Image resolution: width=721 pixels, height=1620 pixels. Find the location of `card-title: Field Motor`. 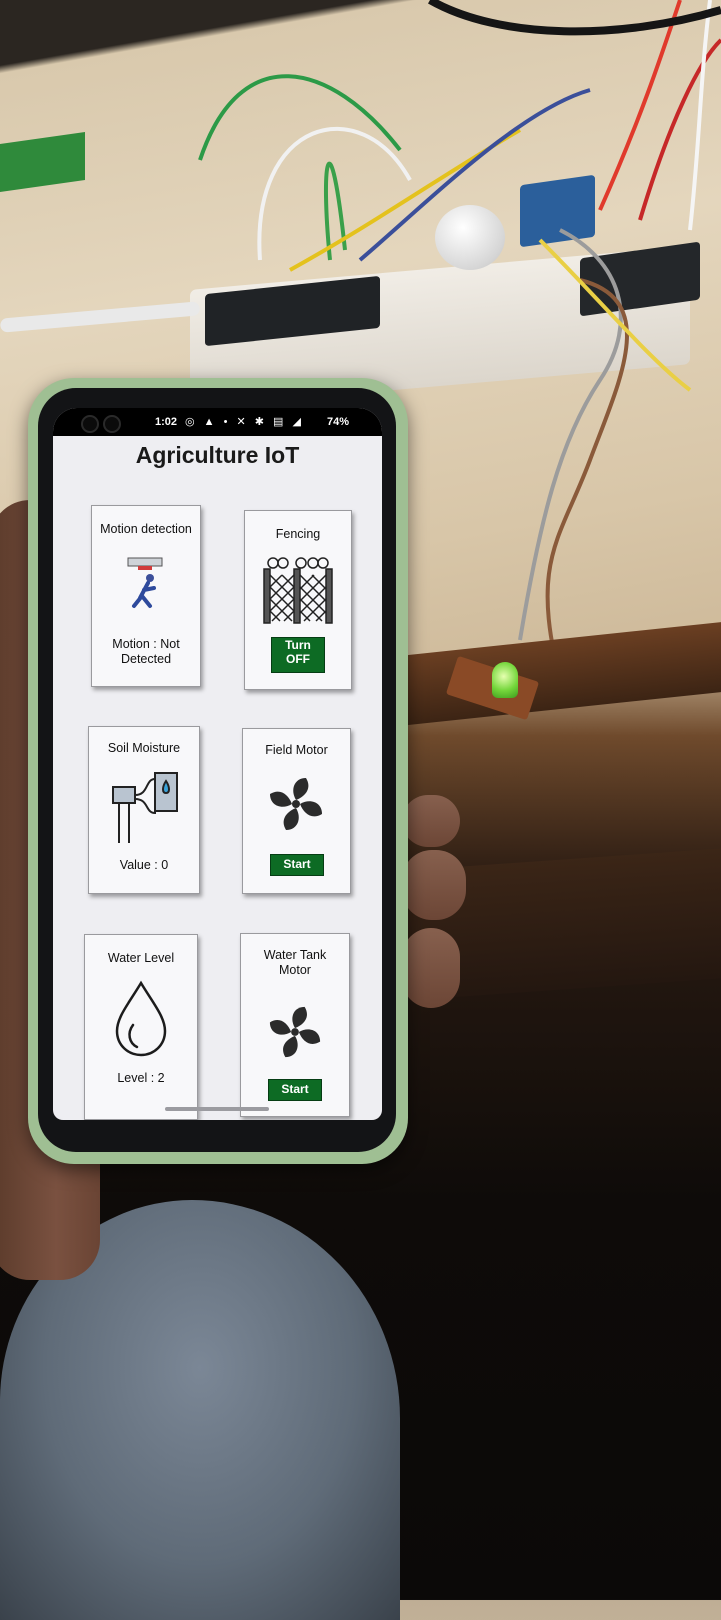

card-title: Field Motor is located at coordinates (296, 750).